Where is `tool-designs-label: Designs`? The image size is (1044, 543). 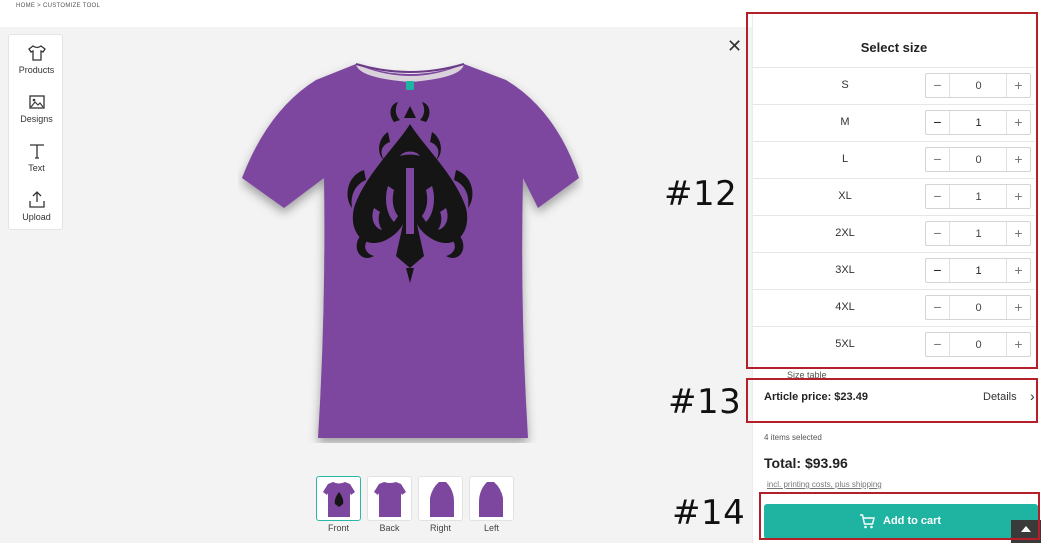
tool-designs-label: Designs is located at coordinates (36, 119).